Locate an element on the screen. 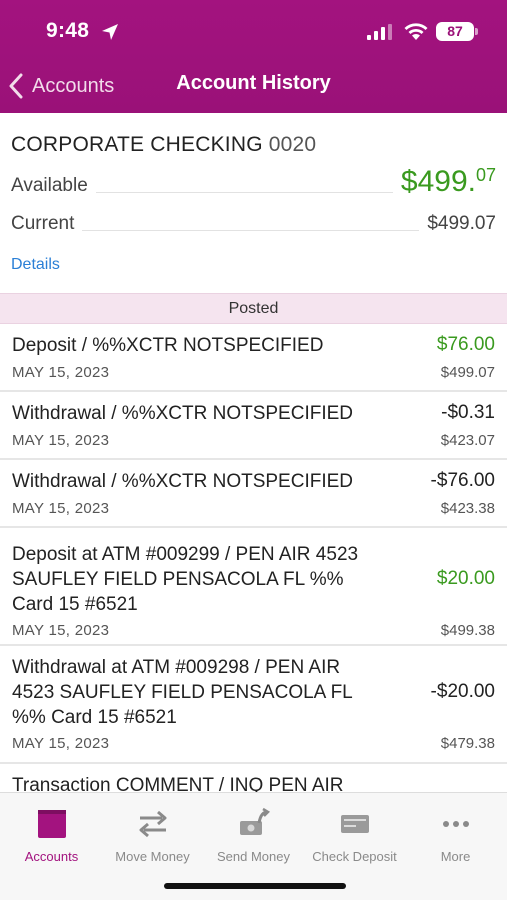  transaction-row: Transaction COMMENT / INQ PEN AIR is located at coordinates (253, 778).